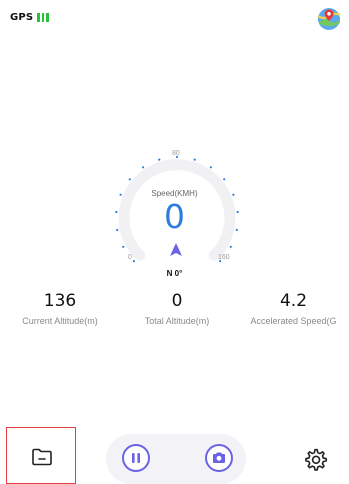 This screenshot has height=484, width=349. Describe the element at coordinates (176, 249) in the screenshot. I see `compass-arrow-icon` at that location.